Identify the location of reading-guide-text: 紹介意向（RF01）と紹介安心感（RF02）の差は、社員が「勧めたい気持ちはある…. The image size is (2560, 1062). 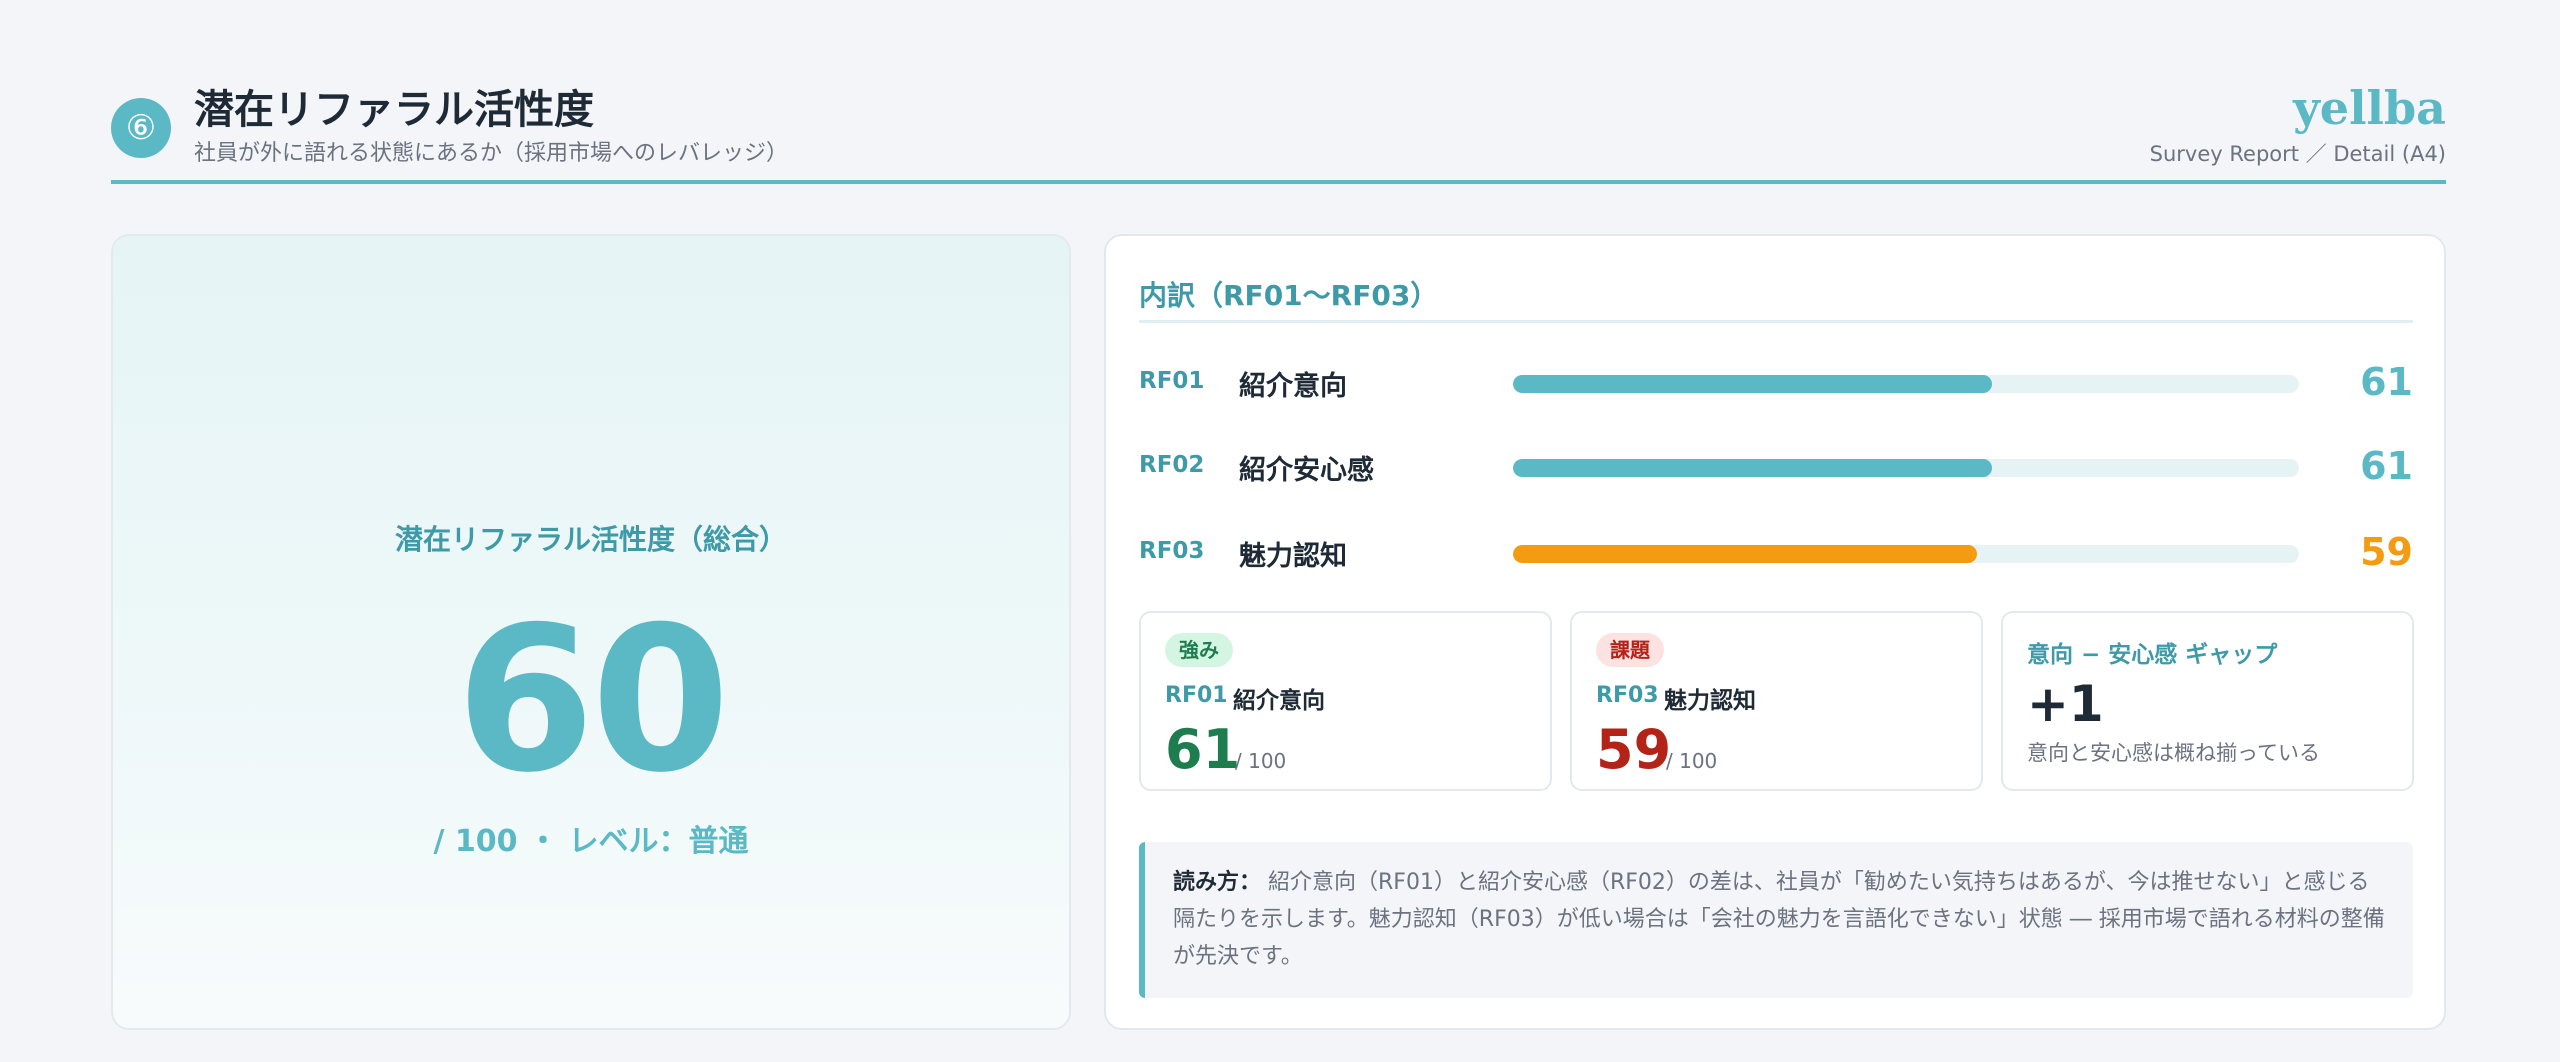
(1779, 919).